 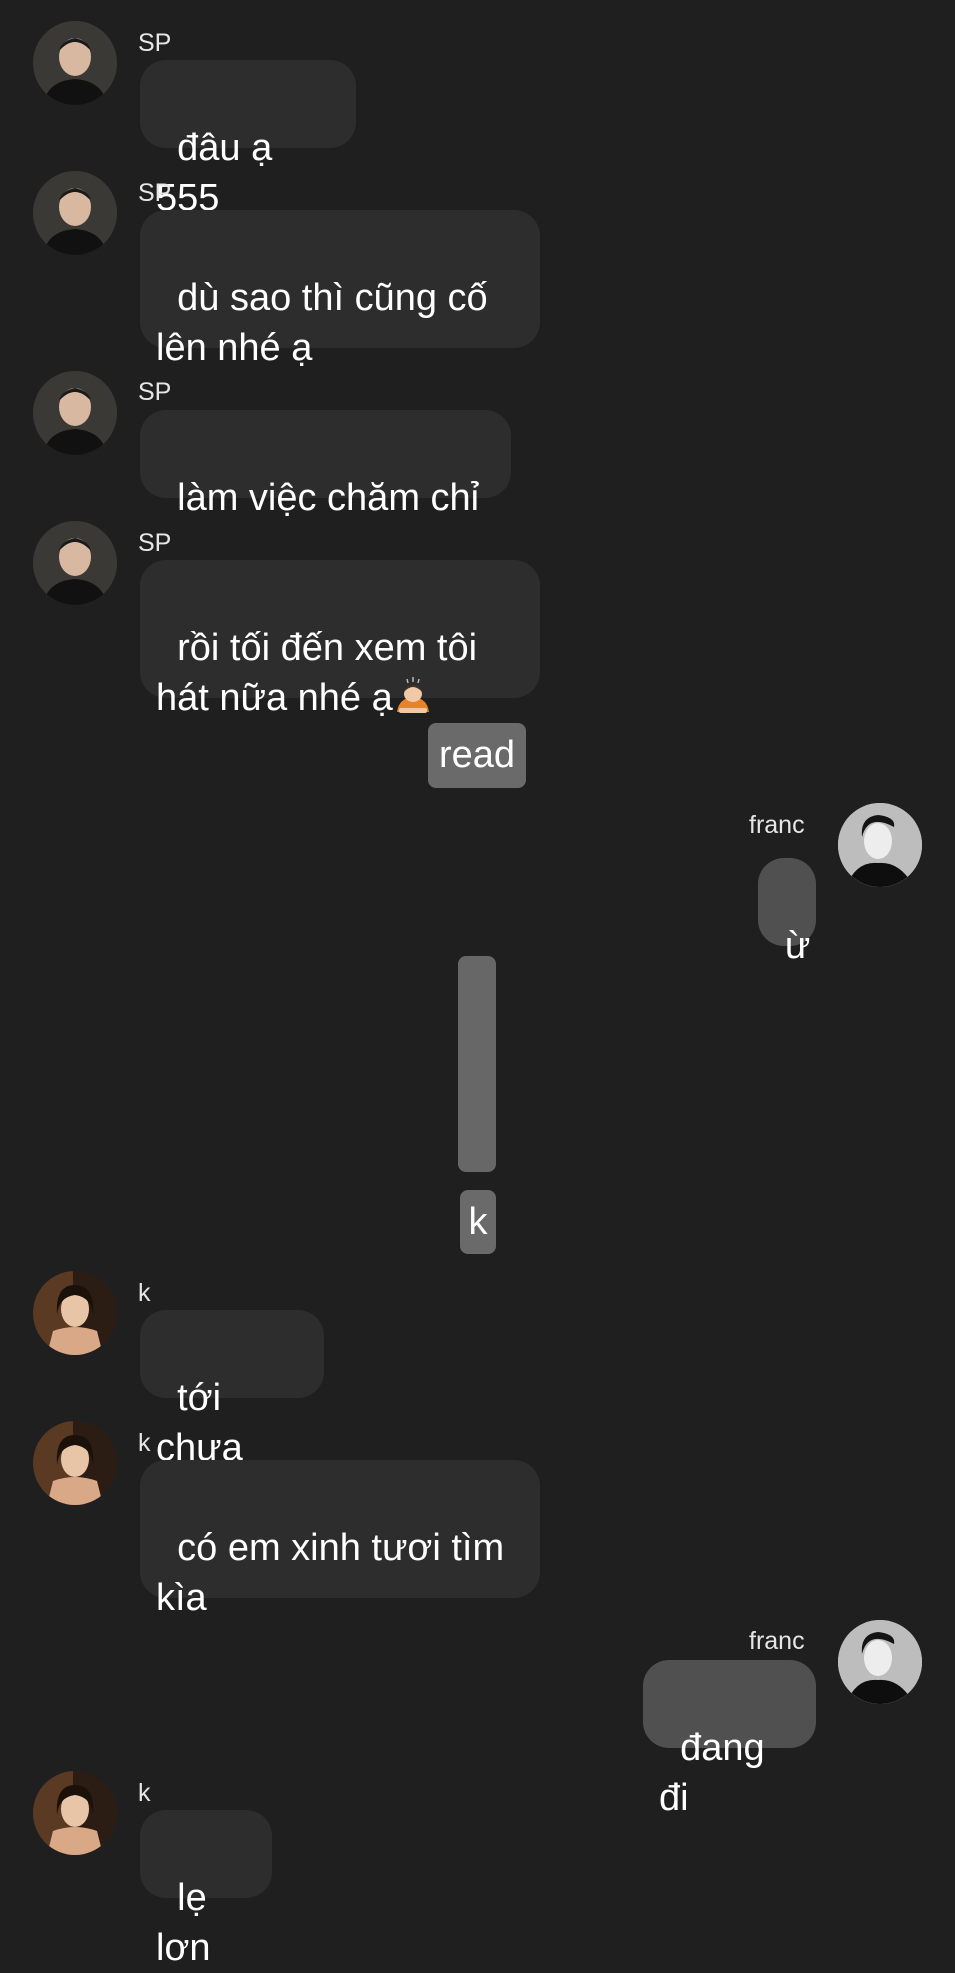 I want to click on message-bubble-outgoing: ừ, so click(x=787, y=912).